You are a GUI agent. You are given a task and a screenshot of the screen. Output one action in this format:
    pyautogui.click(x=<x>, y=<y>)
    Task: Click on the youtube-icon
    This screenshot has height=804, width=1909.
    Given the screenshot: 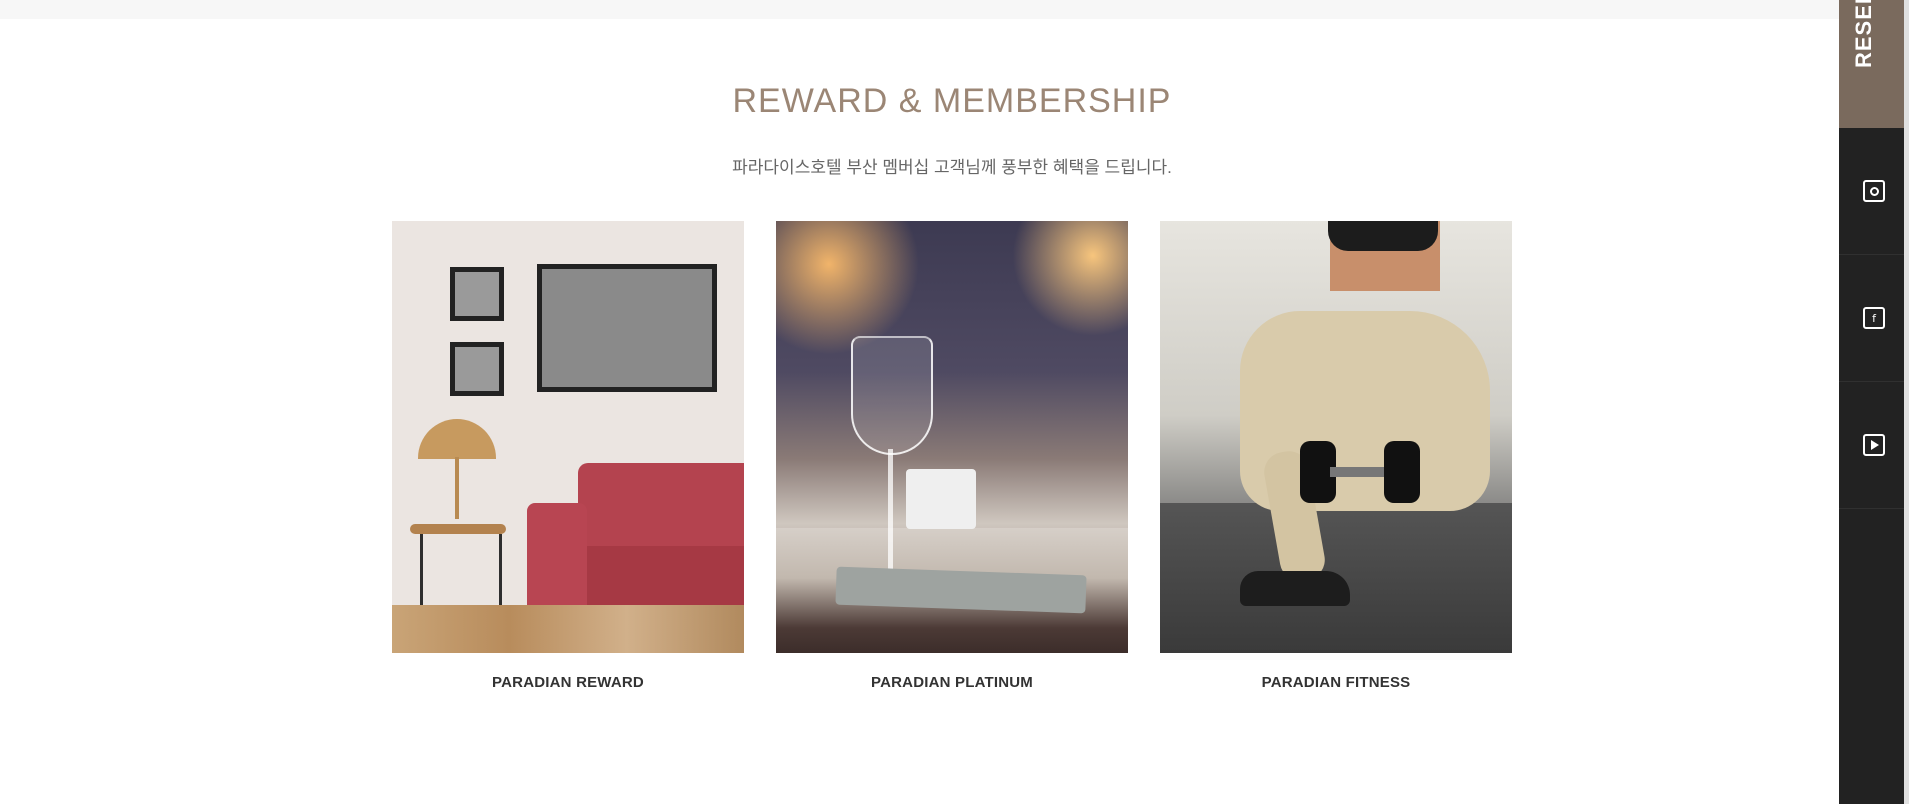 What is the action you would take?
    pyautogui.click(x=1874, y=445)
    